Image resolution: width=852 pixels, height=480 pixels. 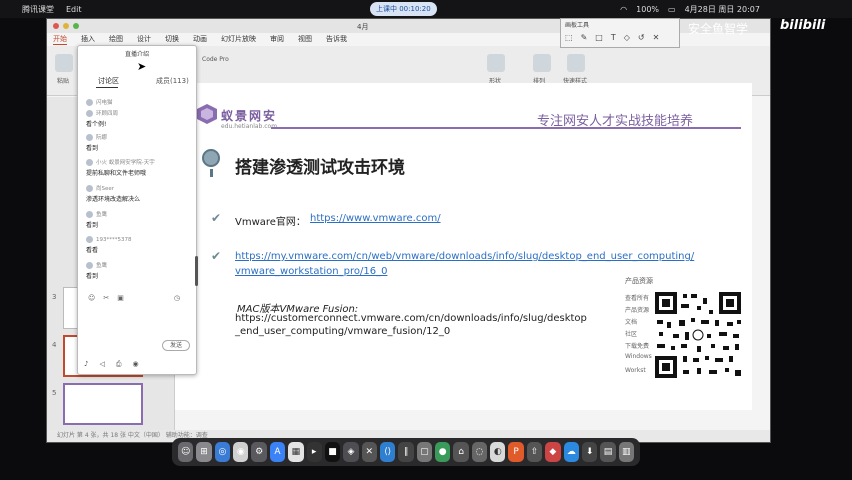 What do you see at coordinates (104, 103) in the screenshot?
I see `chat-user: 闪电猫` at bounding box center [104, 103].